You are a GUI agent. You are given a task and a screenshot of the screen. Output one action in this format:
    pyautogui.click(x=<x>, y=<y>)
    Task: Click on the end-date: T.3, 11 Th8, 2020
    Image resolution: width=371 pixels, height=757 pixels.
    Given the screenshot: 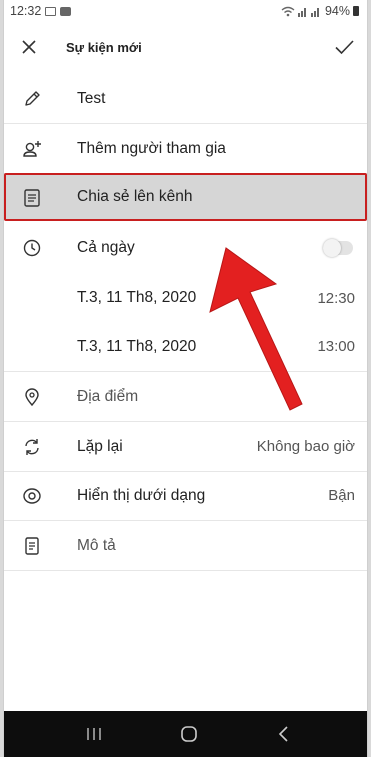 What is the action you would take?
    pyautogui.click(x=136, y=347)
    